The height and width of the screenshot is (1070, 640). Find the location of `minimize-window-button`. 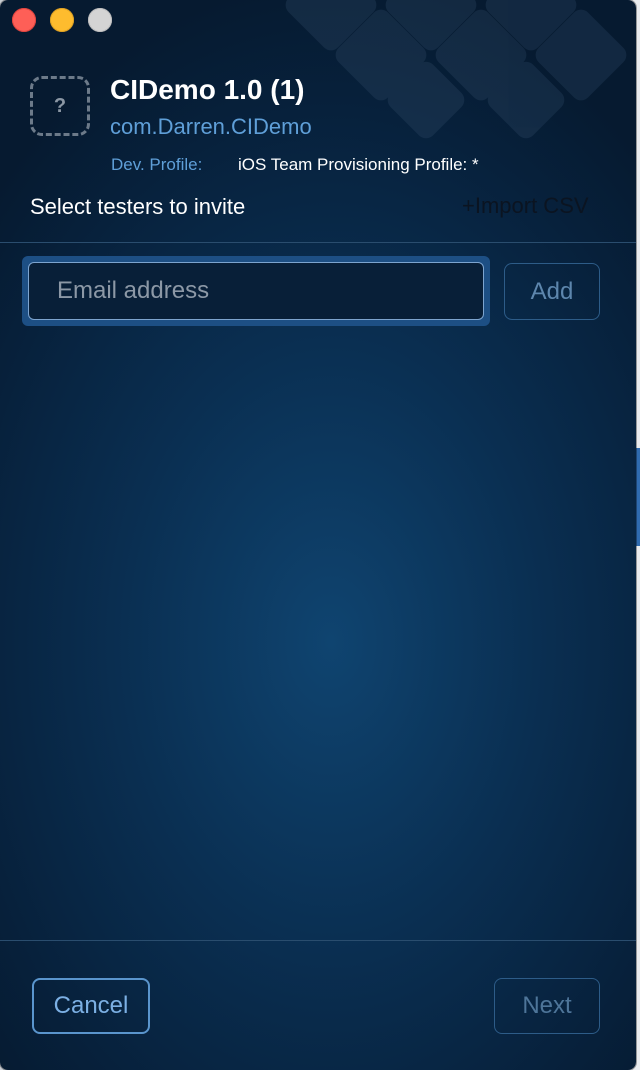

minimize-window-button is located at coordinates (62, 20).